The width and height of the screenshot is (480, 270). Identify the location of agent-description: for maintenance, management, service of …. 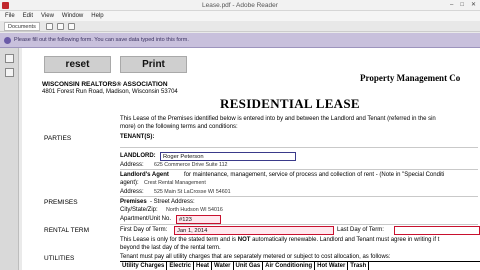
(314, 175).